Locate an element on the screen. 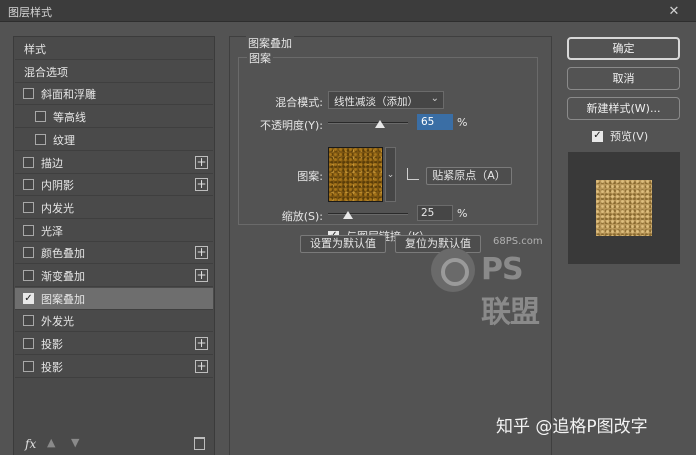  move-down-icon: ▼ is located at coordinates (75, 442).